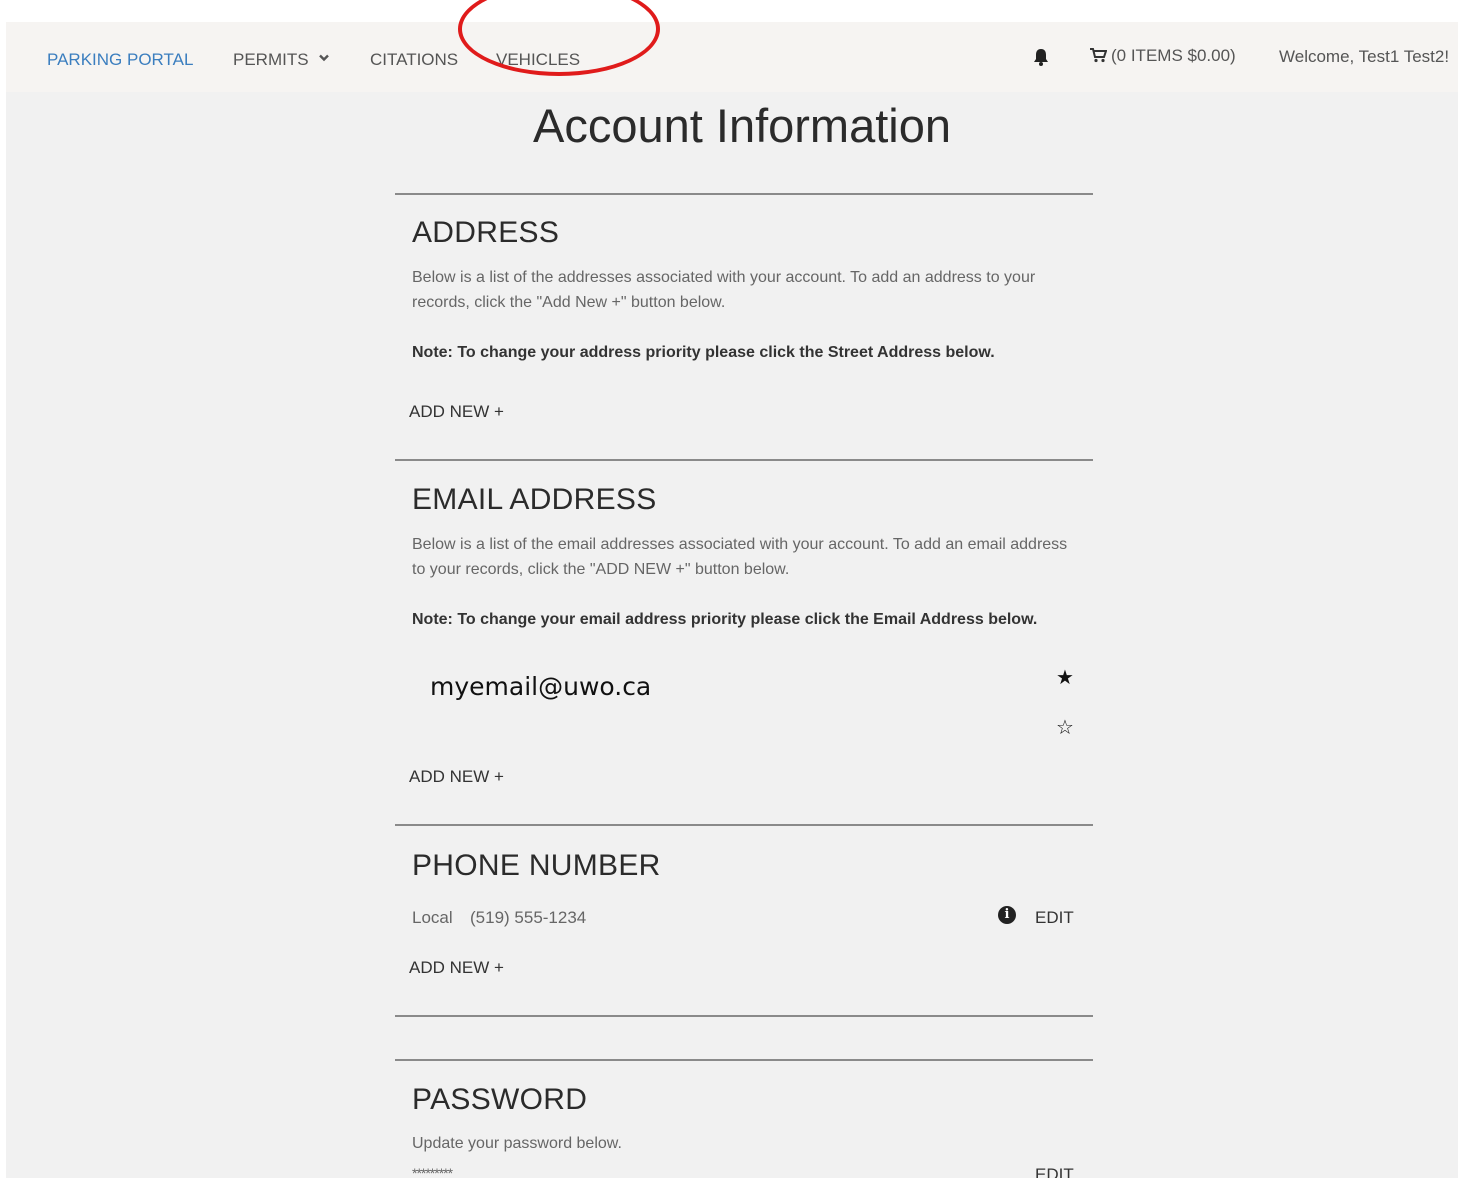 The image size is (1458, 1178). What do you see at coordinates (1173, 55) in the screenshot?
I see `cart-summary: (0 ITEMS $0.00)` at bounding box center [1173, 55].